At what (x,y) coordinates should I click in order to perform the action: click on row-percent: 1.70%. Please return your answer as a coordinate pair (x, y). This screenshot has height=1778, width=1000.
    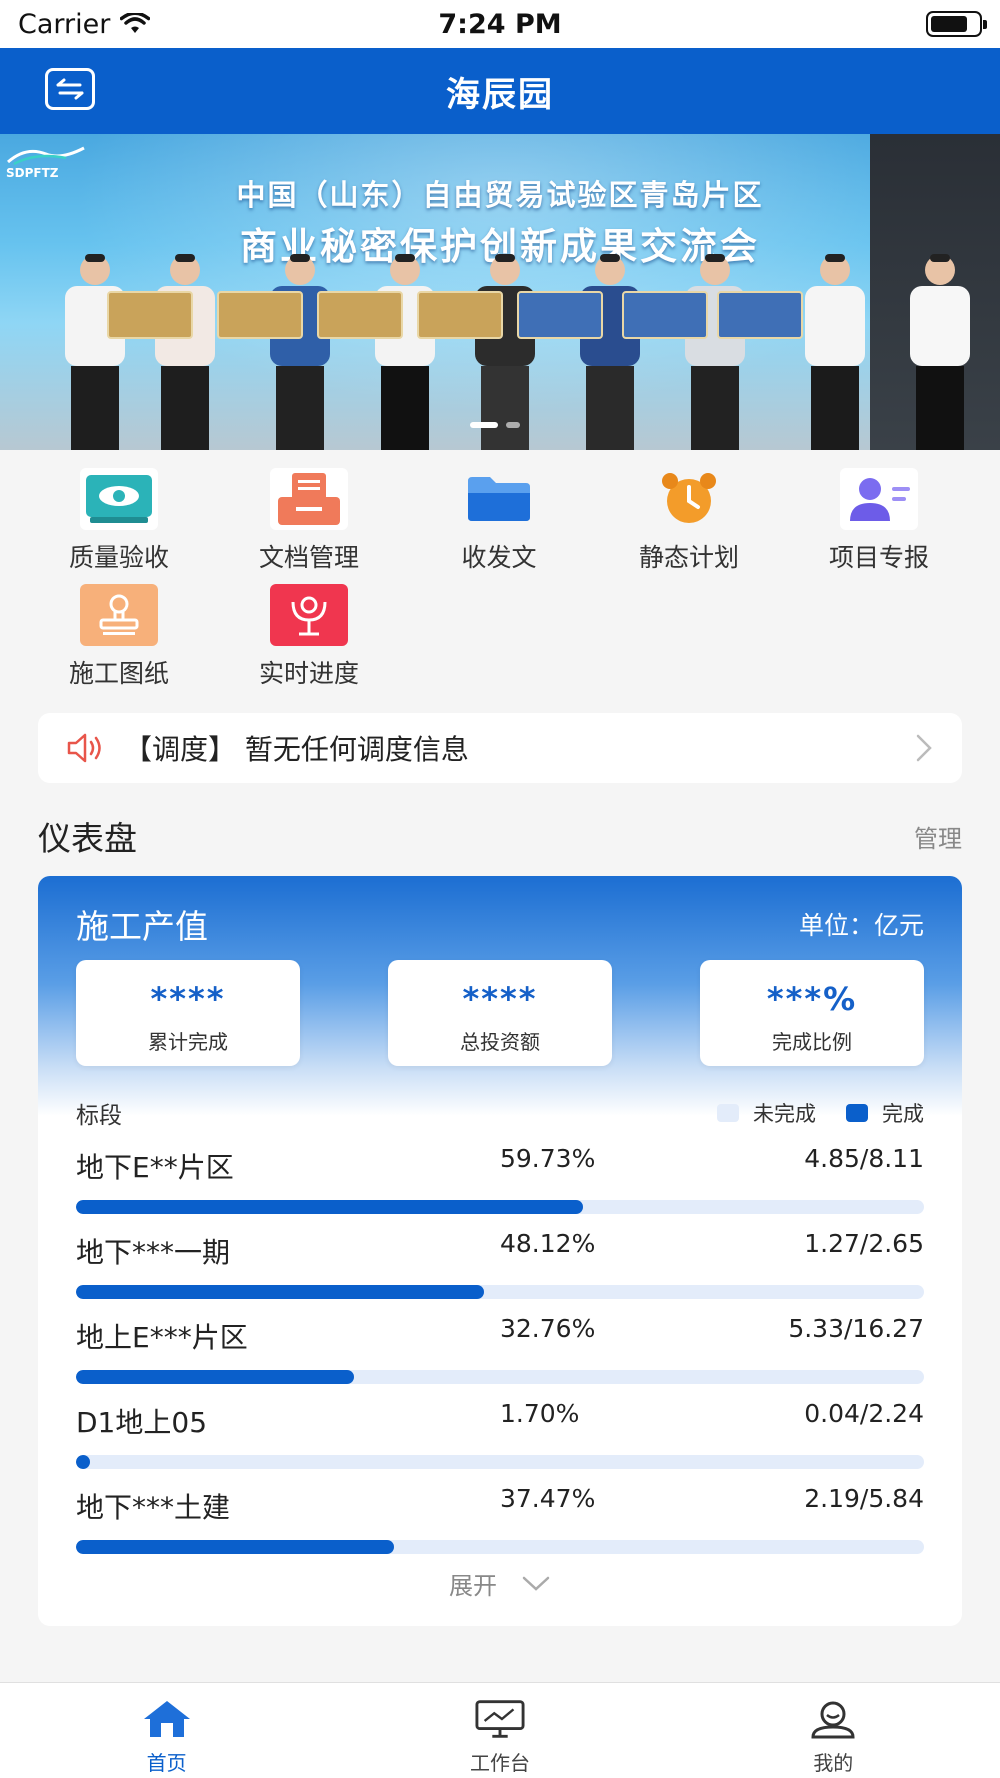
    Looking at the image, I should click on (540, 1413).